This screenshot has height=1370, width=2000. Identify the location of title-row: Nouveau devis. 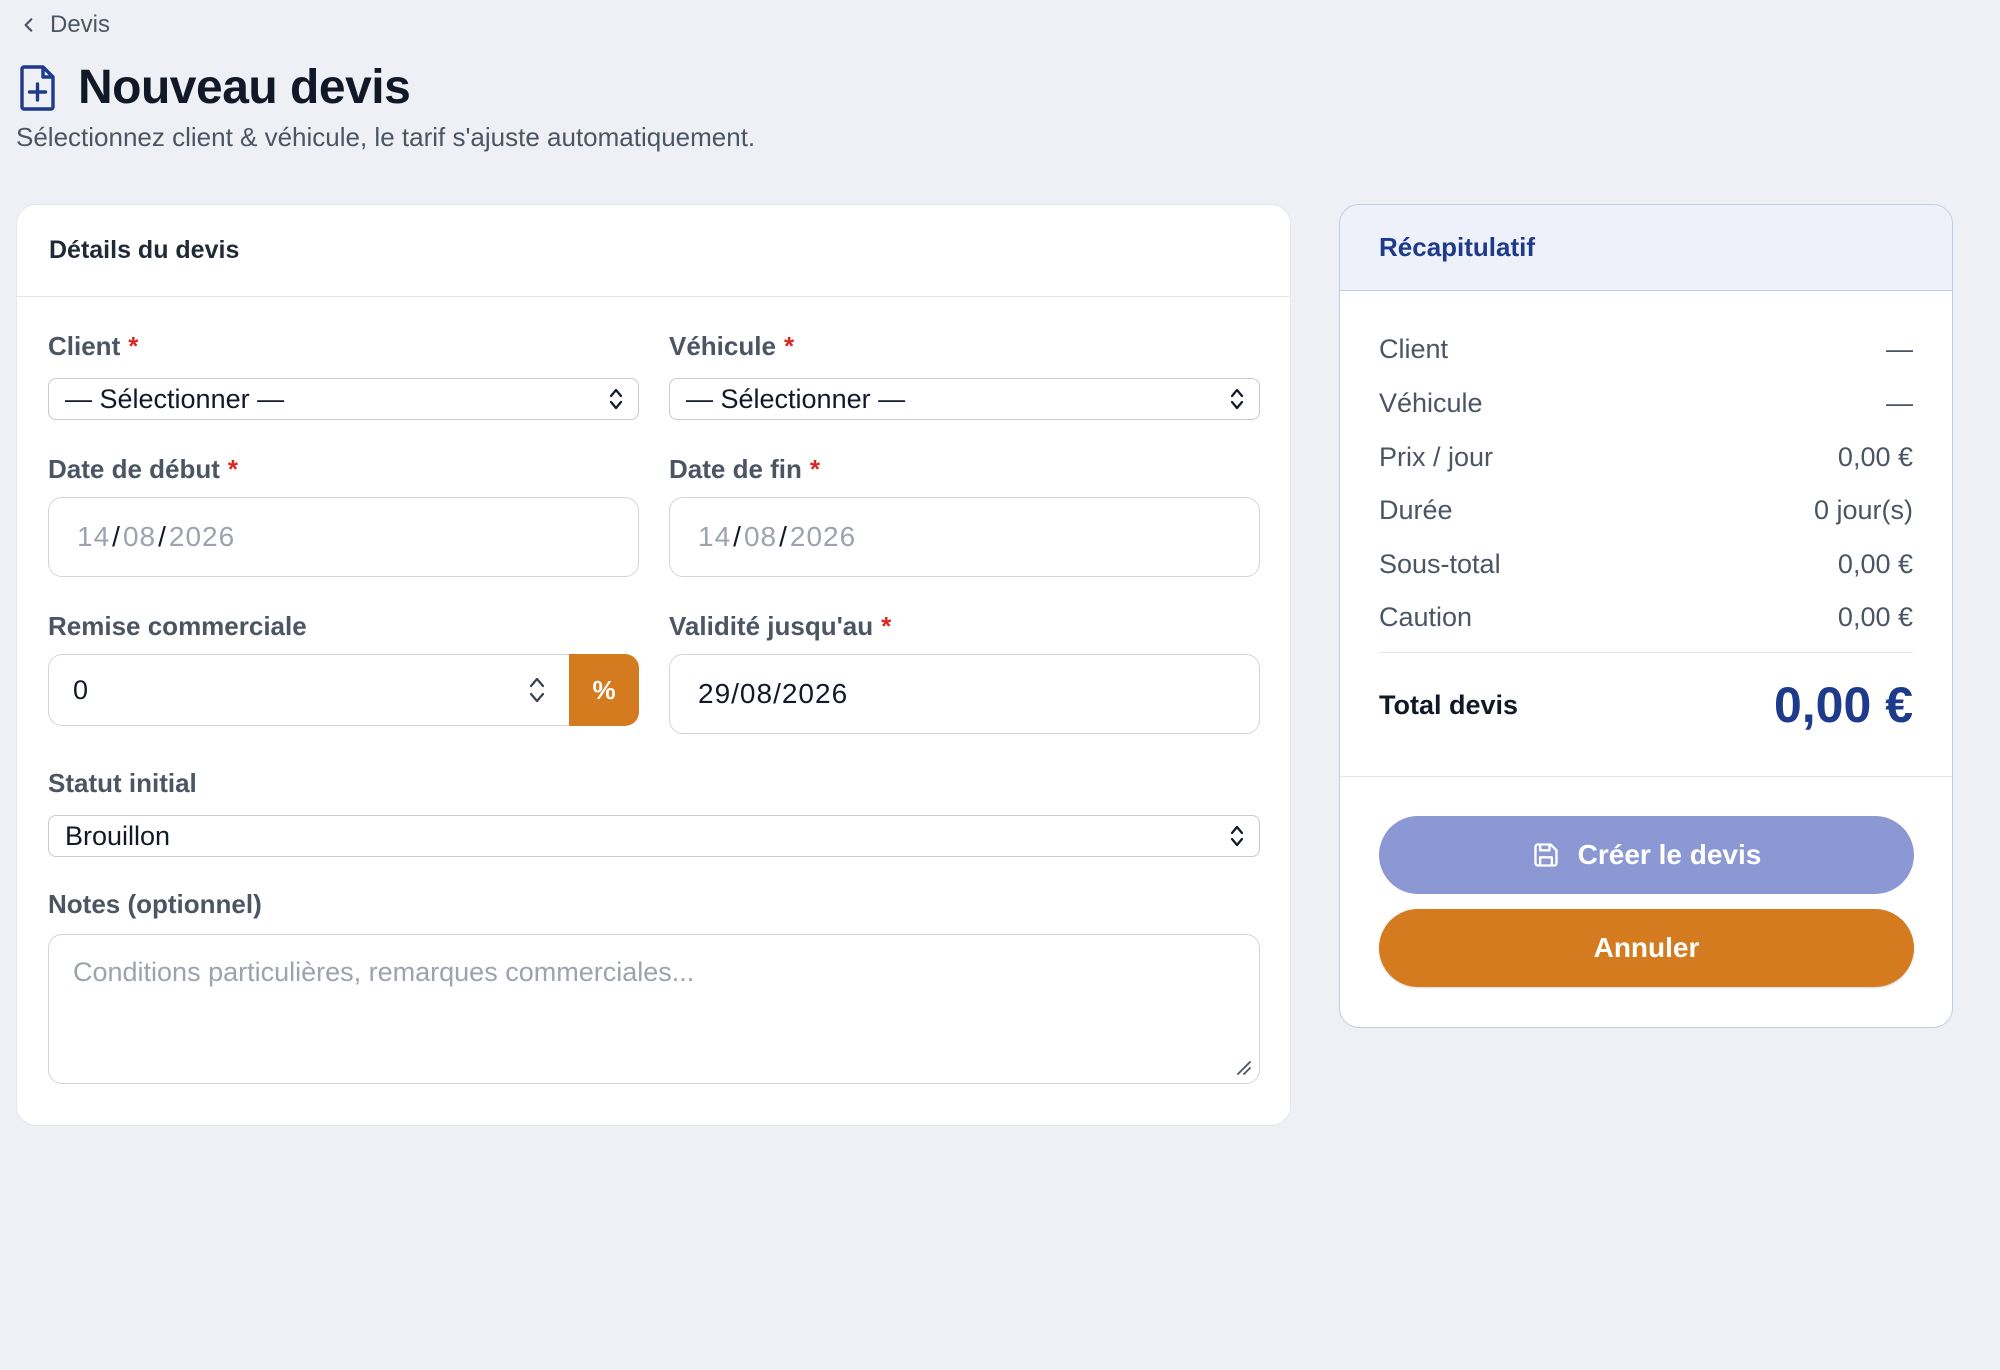
(214, 87).